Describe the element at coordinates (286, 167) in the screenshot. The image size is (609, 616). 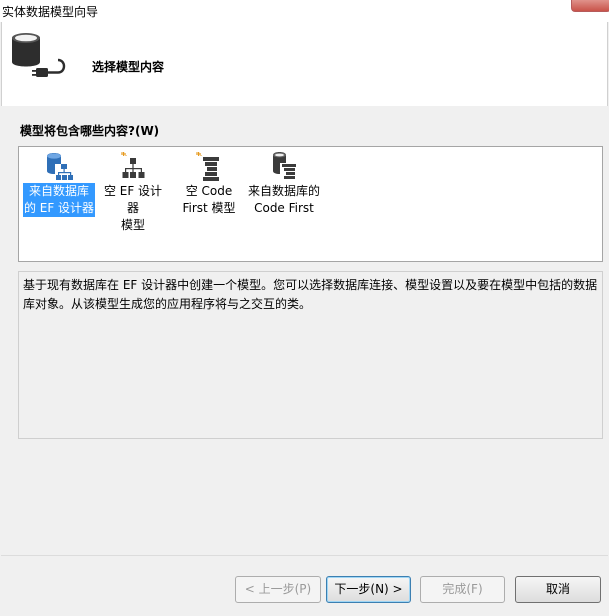
I see `database-code-first-icon` at that location.